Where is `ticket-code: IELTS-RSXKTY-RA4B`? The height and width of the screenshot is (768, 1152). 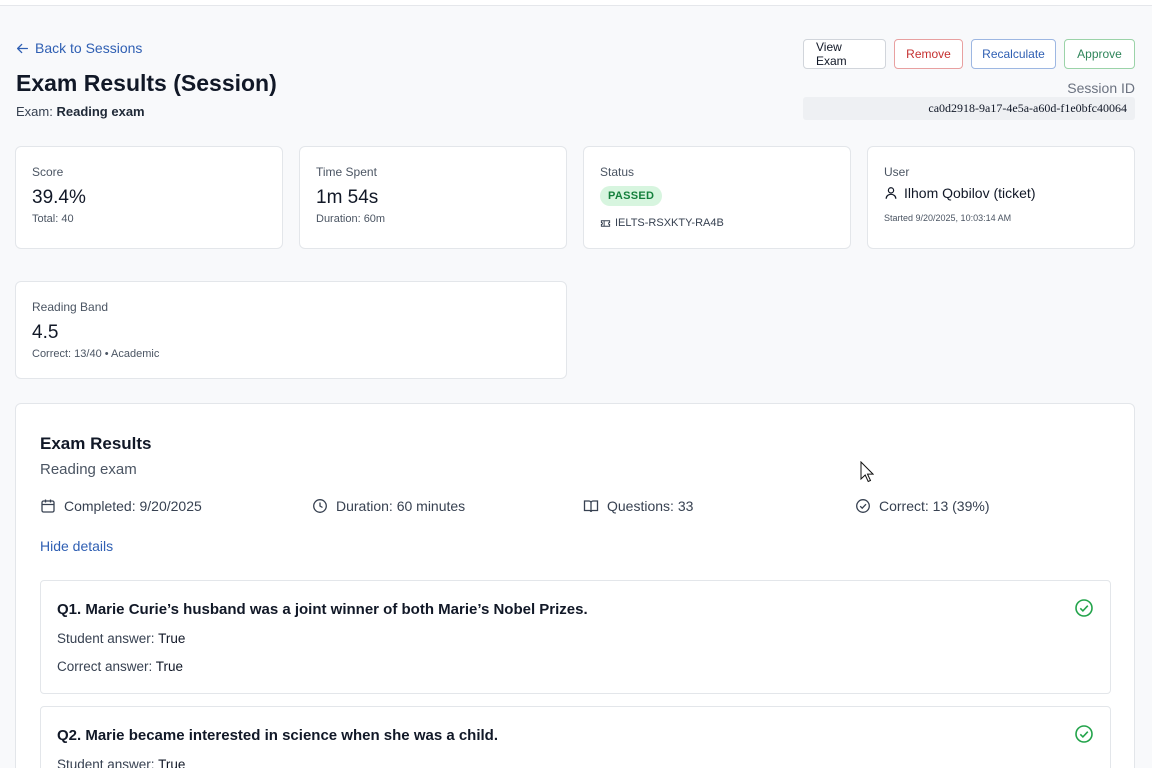
ticket-code: IELTS-RSXKTY-RA4B is located at coordinates (662, 223).